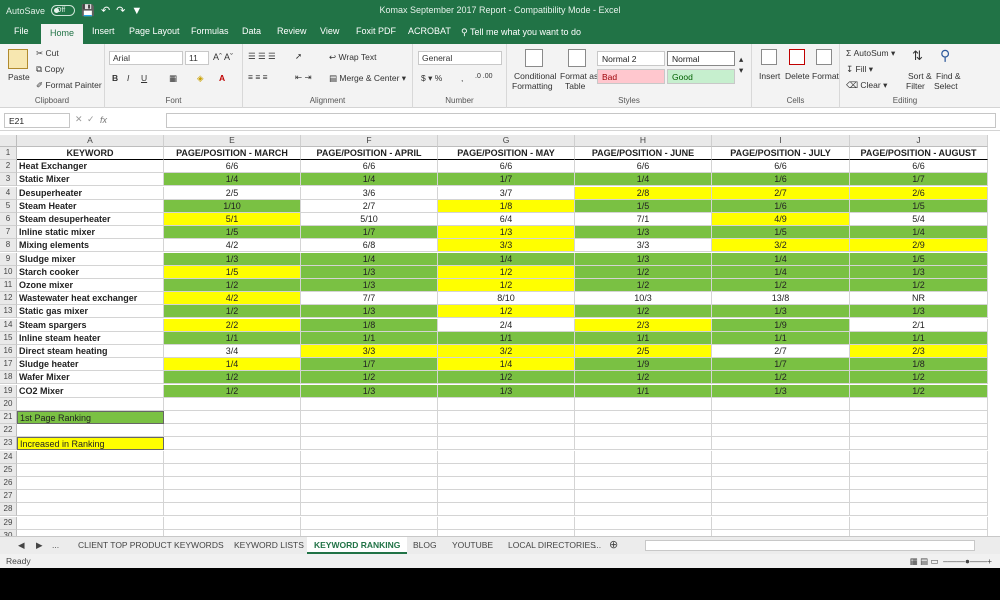  Describe the element at coordinates (91, 119) in the screenshot. I see `formula-enter-icon: ✓` at that location.